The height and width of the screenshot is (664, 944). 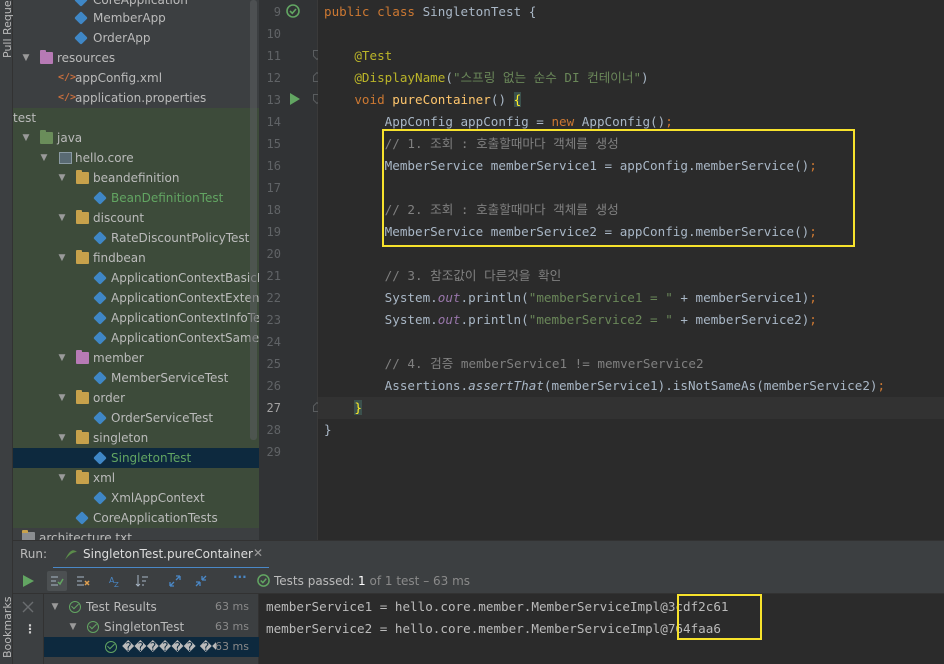 What do you see at coordinates (253, 220) in the screenshot?
I see `project-scrollbar` at bounding box center [253, 220].